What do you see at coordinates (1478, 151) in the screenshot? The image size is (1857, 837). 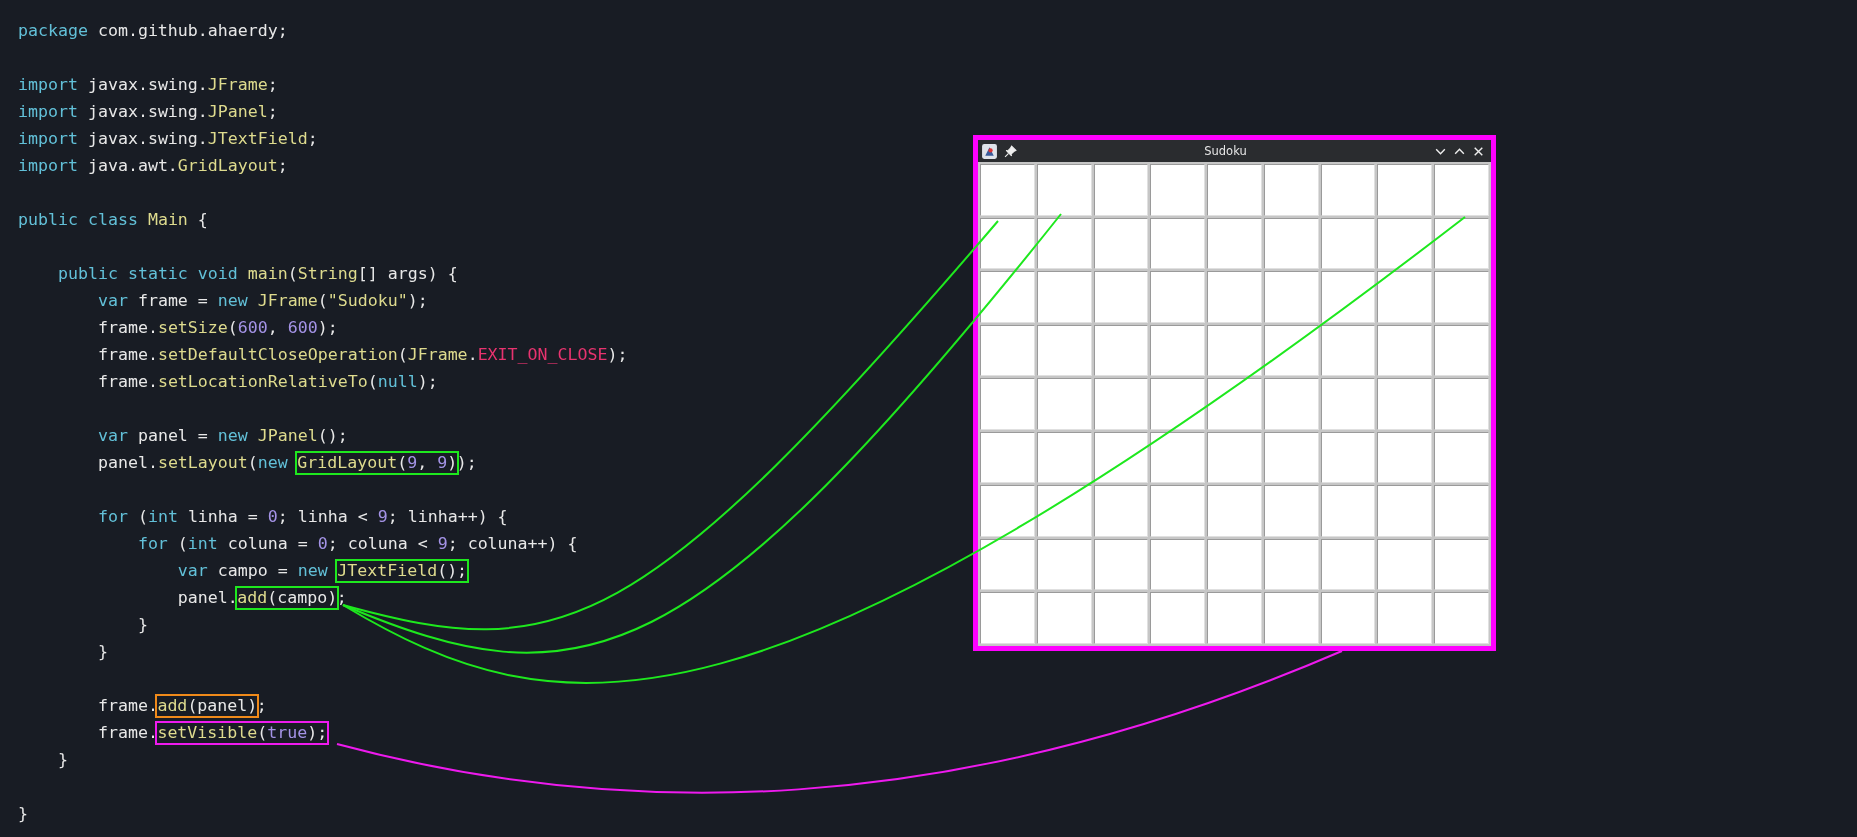 I see `close-icon` at bounding box center [1478, 151].